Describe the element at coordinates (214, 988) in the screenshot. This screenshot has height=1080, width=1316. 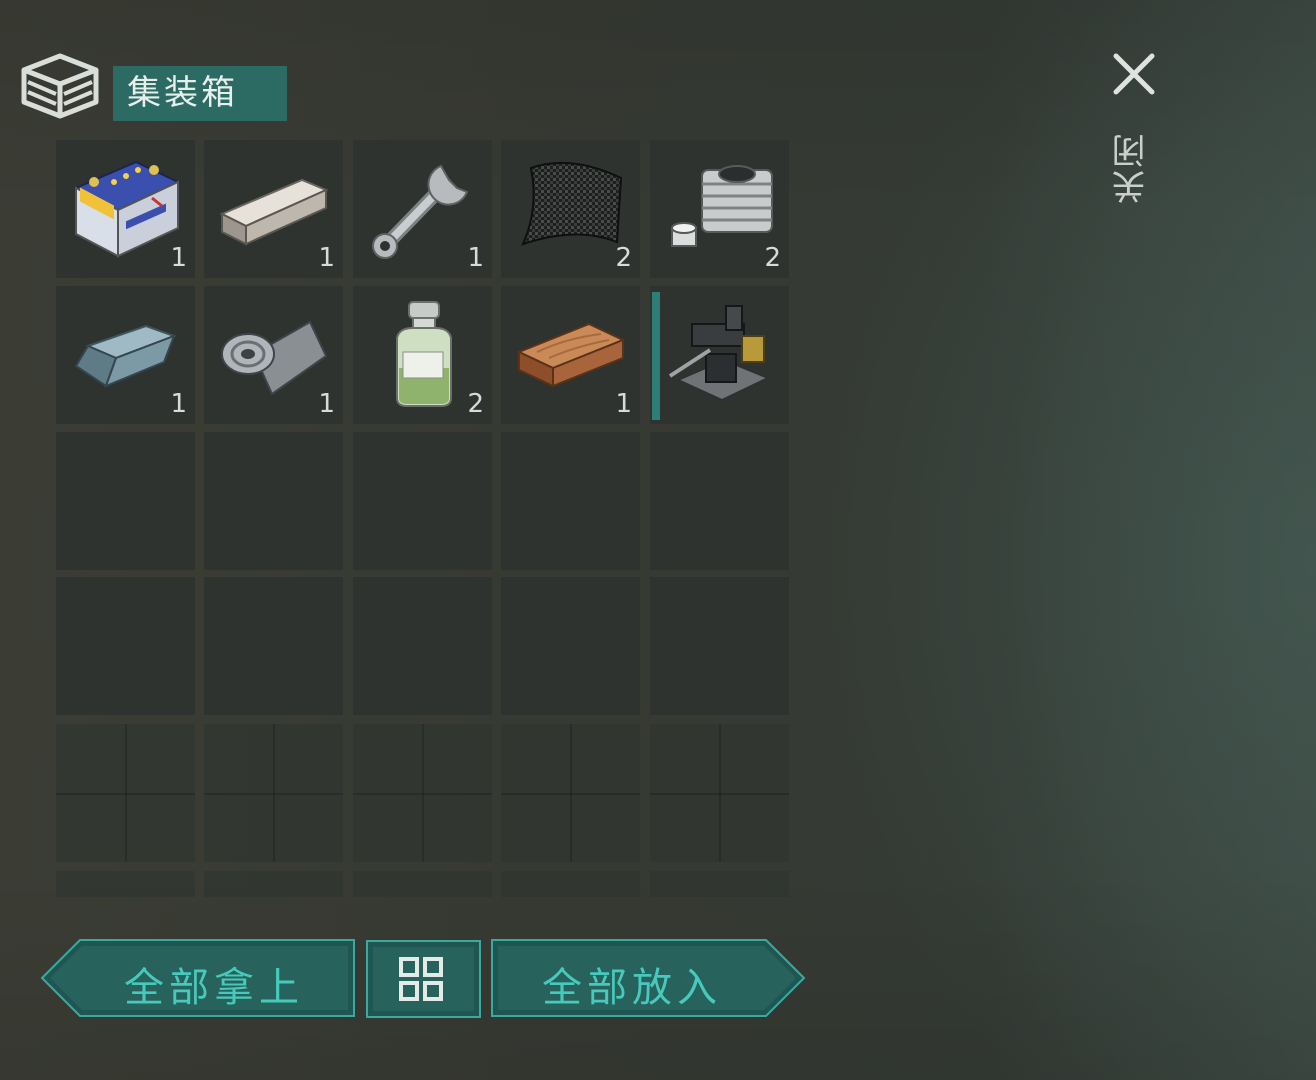
I see `take-all-label: 全部拿上` at that location.